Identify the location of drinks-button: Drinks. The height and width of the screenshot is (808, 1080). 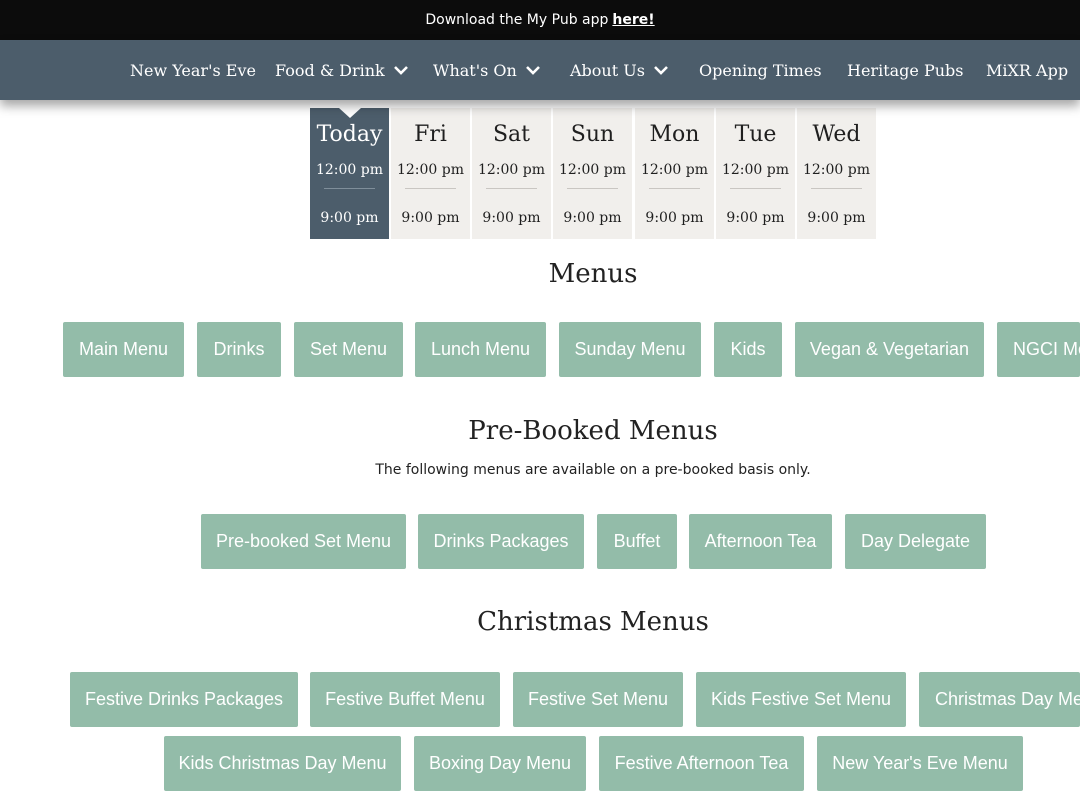
(239, 349).